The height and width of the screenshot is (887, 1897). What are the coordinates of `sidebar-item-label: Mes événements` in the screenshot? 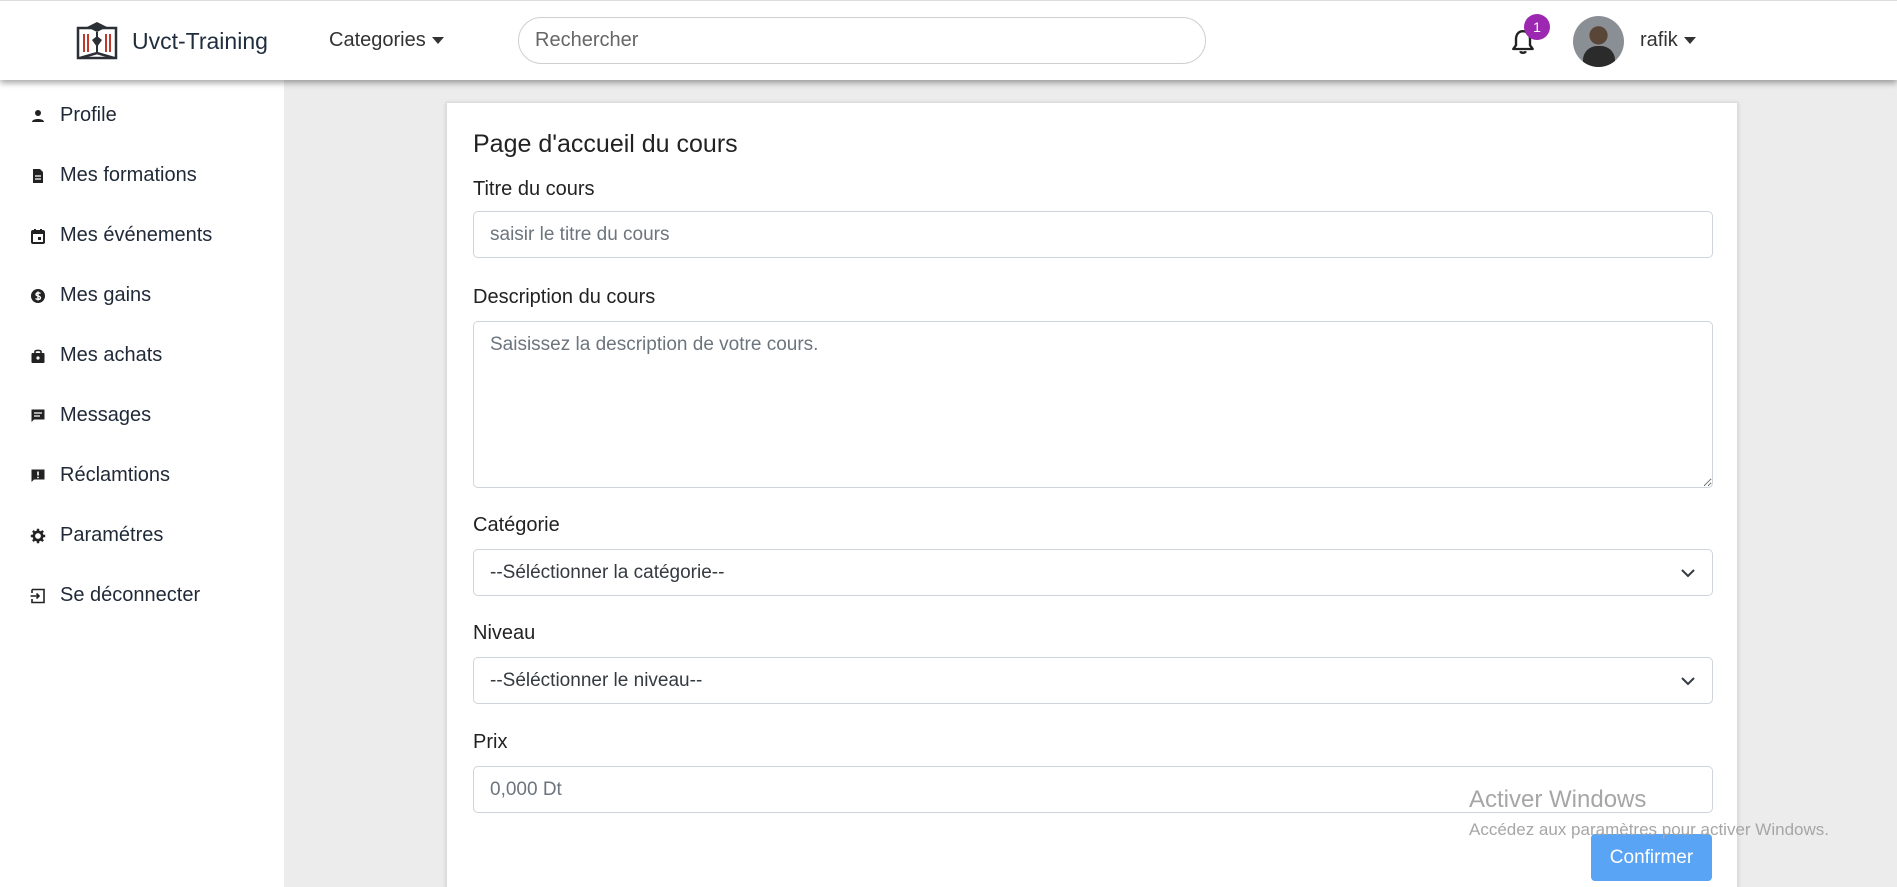 It's located at (136, 235).